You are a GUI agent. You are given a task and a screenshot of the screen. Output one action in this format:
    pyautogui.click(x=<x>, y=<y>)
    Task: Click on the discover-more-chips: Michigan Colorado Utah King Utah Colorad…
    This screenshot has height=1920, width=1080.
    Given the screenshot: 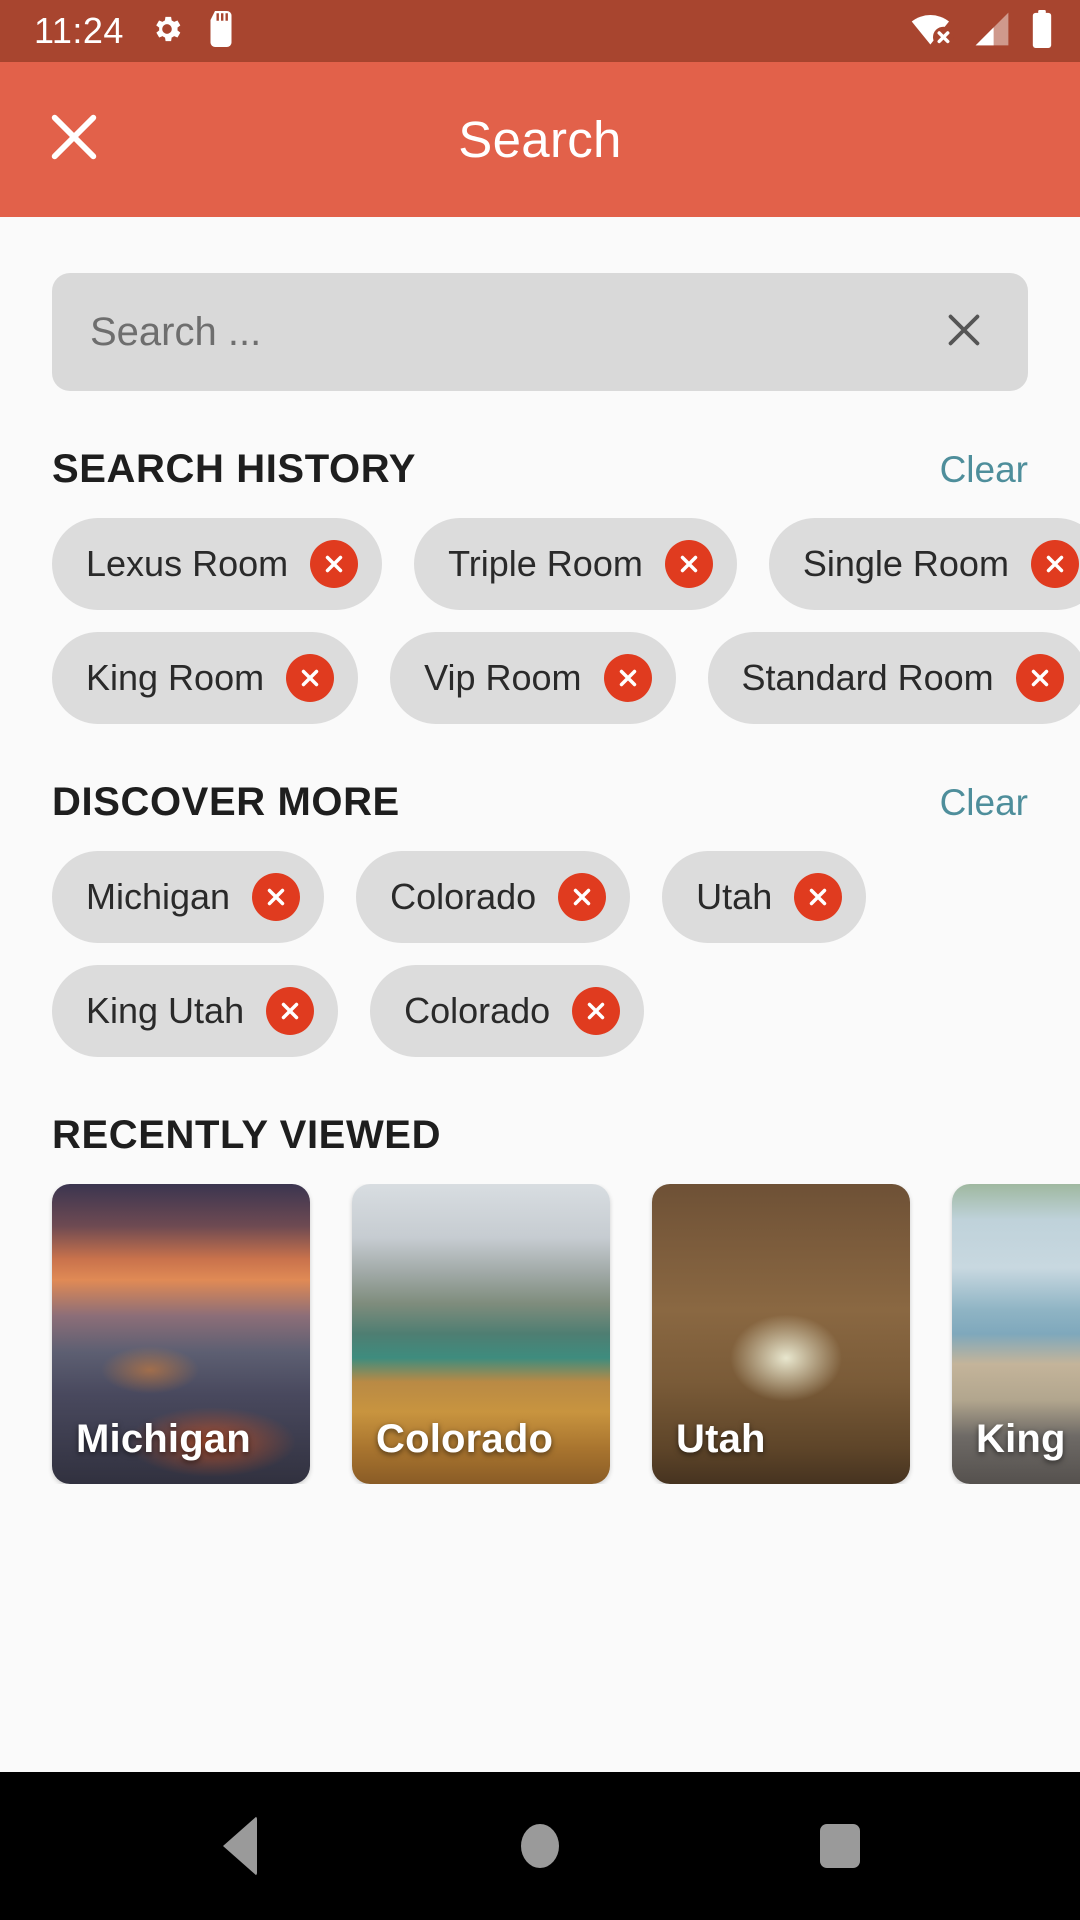 What is the action you would take?
    pyautogui.click(x=540, y=954)
    